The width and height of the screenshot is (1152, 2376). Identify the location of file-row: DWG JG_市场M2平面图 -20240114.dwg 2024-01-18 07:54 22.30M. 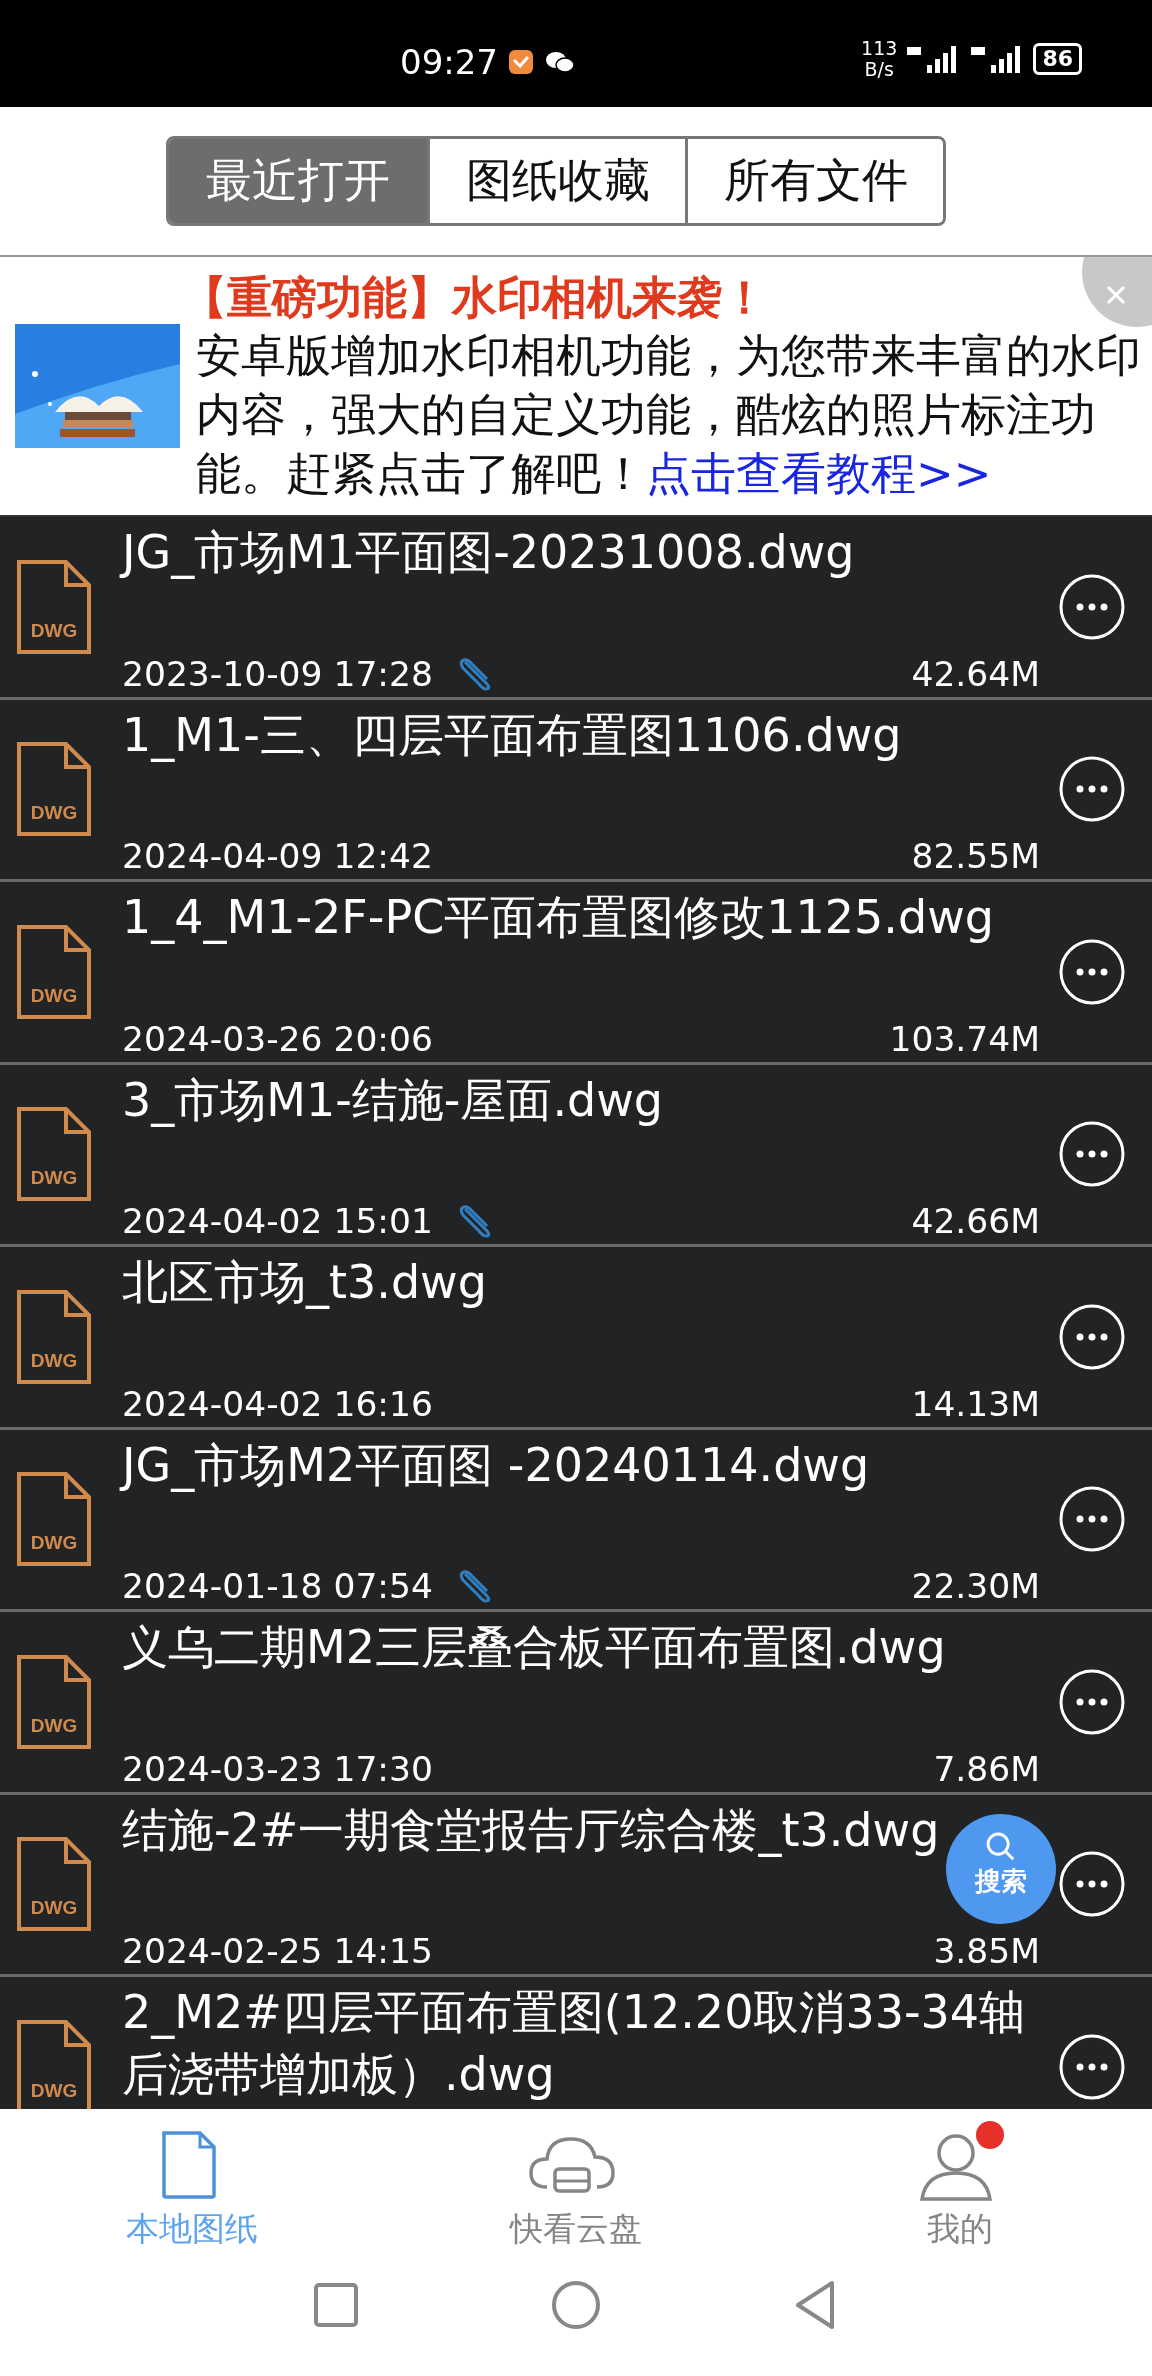
(576, 1520).